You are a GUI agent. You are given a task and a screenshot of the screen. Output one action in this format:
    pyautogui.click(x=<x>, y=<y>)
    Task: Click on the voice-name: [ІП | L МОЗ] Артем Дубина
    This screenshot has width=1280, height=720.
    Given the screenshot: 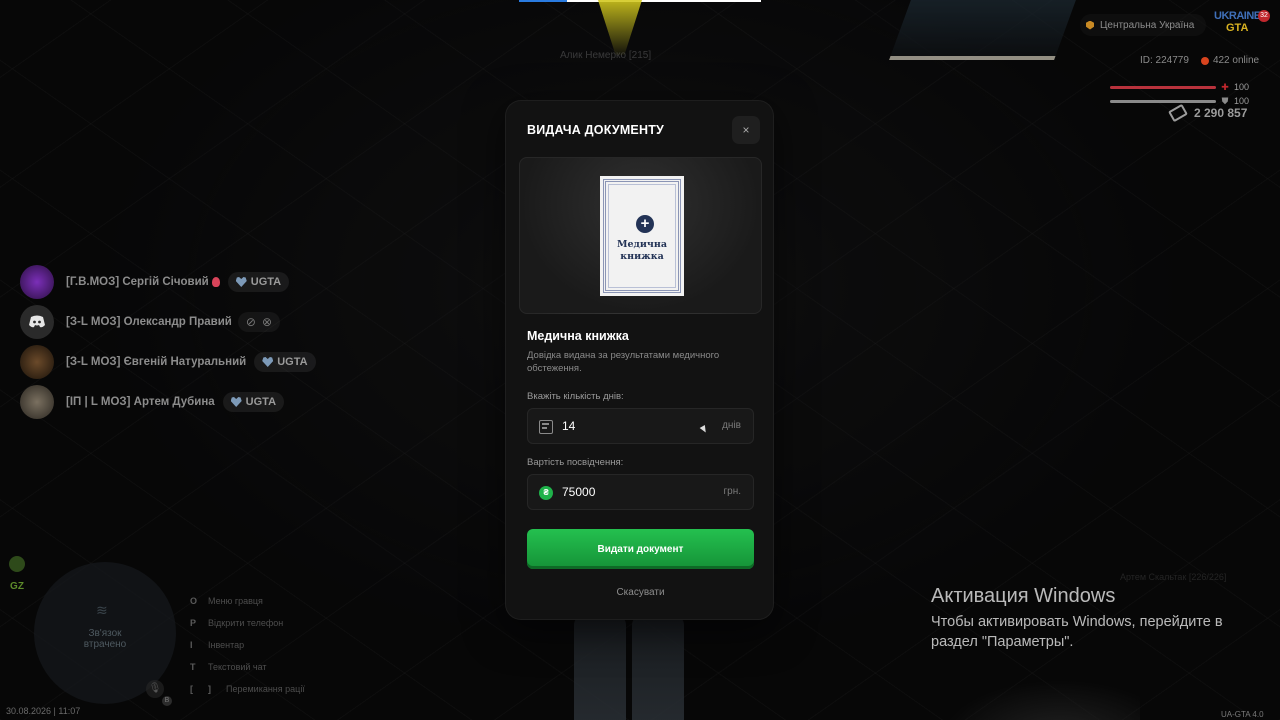 What is the action you would take?
    pyautogui.click(x=140, y=402)
    